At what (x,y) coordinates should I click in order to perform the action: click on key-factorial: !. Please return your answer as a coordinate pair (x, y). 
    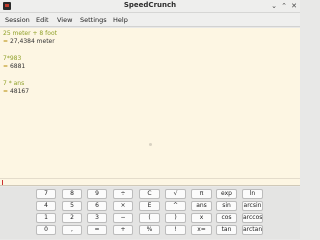
    Looking at the image, I should click on (175, 230).